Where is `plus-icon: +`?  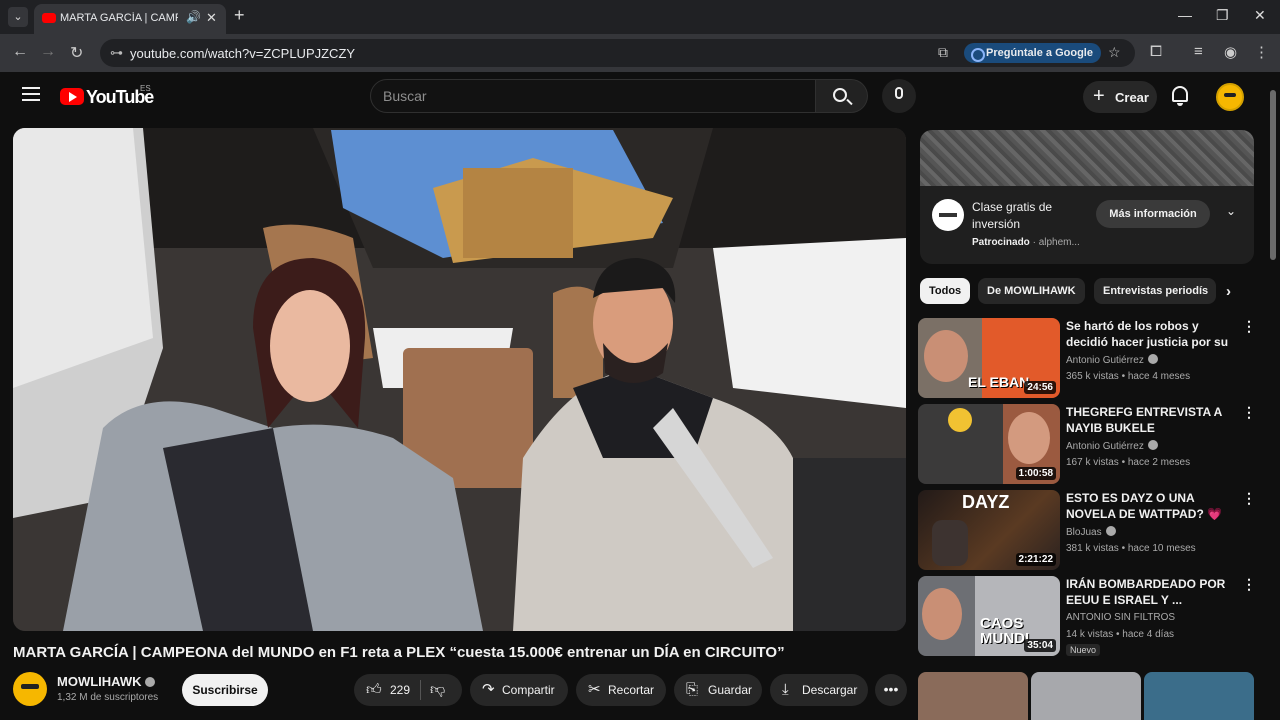 plus-icon: + is located at coordinates (1099, 96).